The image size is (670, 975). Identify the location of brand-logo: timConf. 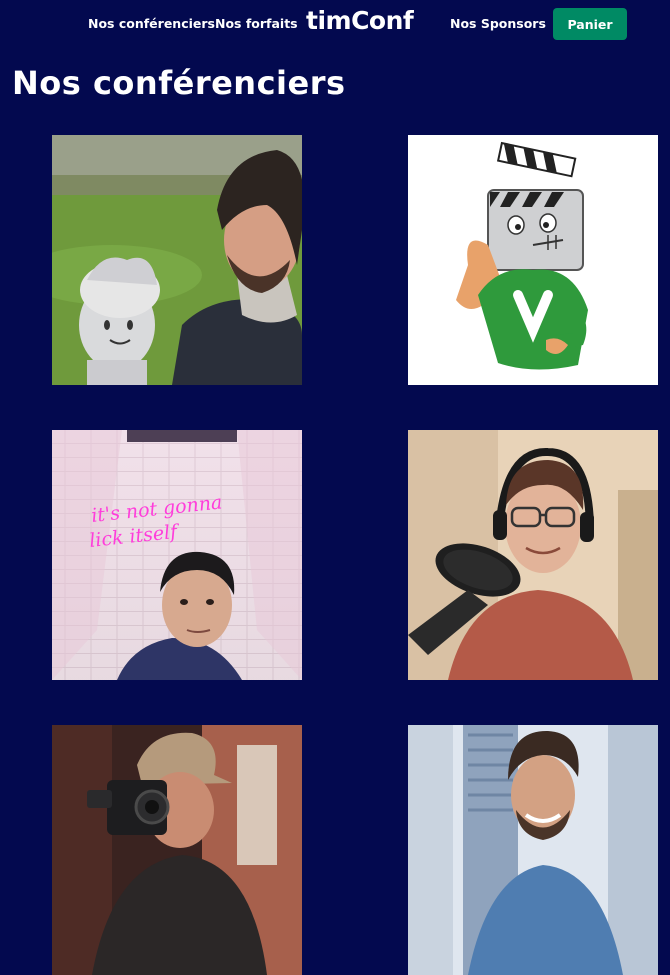
(360, 20).